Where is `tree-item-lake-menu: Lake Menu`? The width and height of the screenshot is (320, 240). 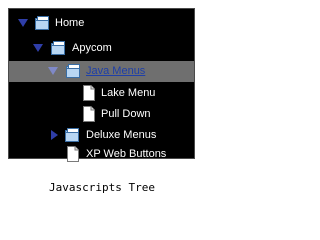 tree-item-lake-menu: Lake Menu is located at coordinates (101, 93).